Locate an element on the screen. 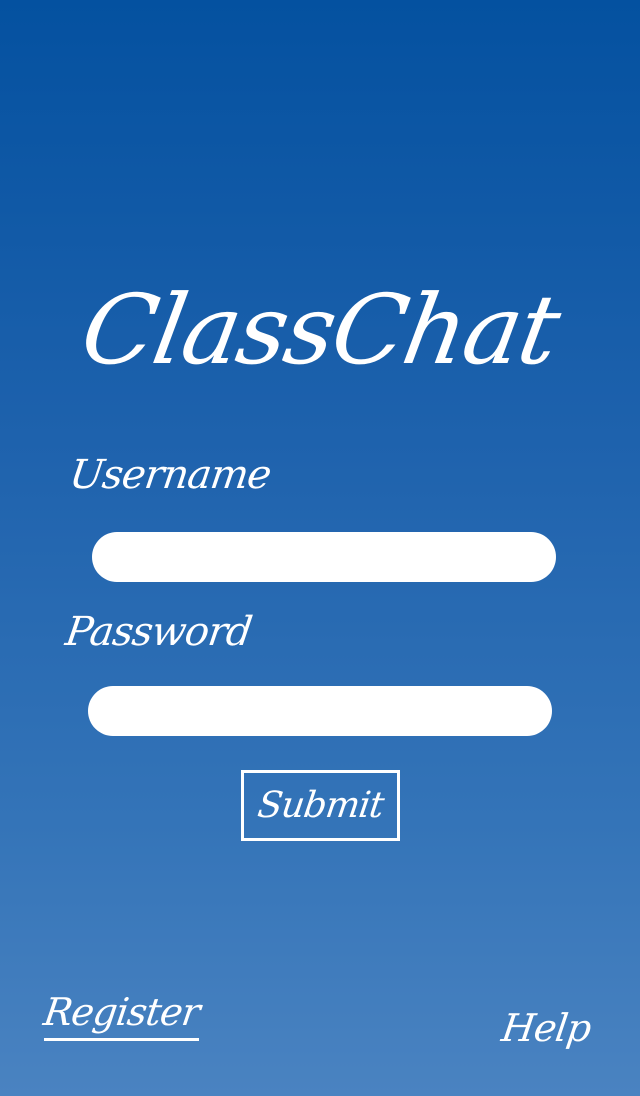  username-input is located at coordinates (324, 557).